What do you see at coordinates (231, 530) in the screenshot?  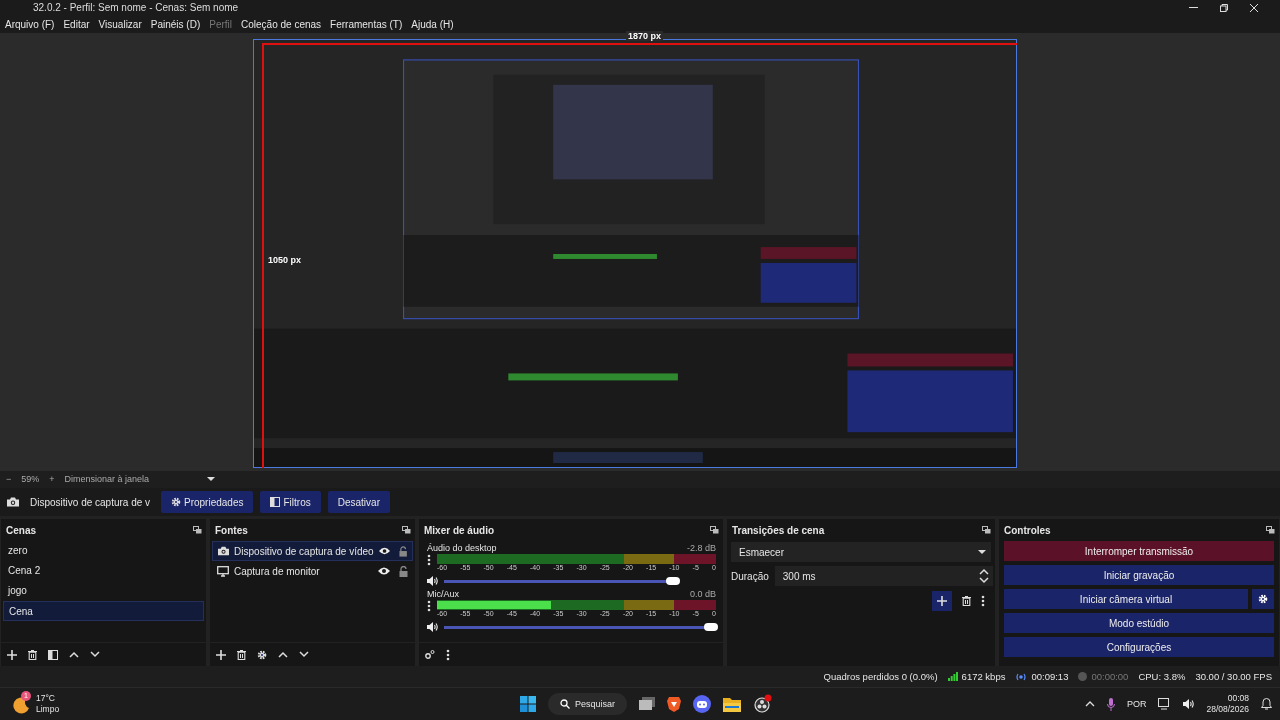 I see `dock-title: Fontes` at bounding box center [231, 530].